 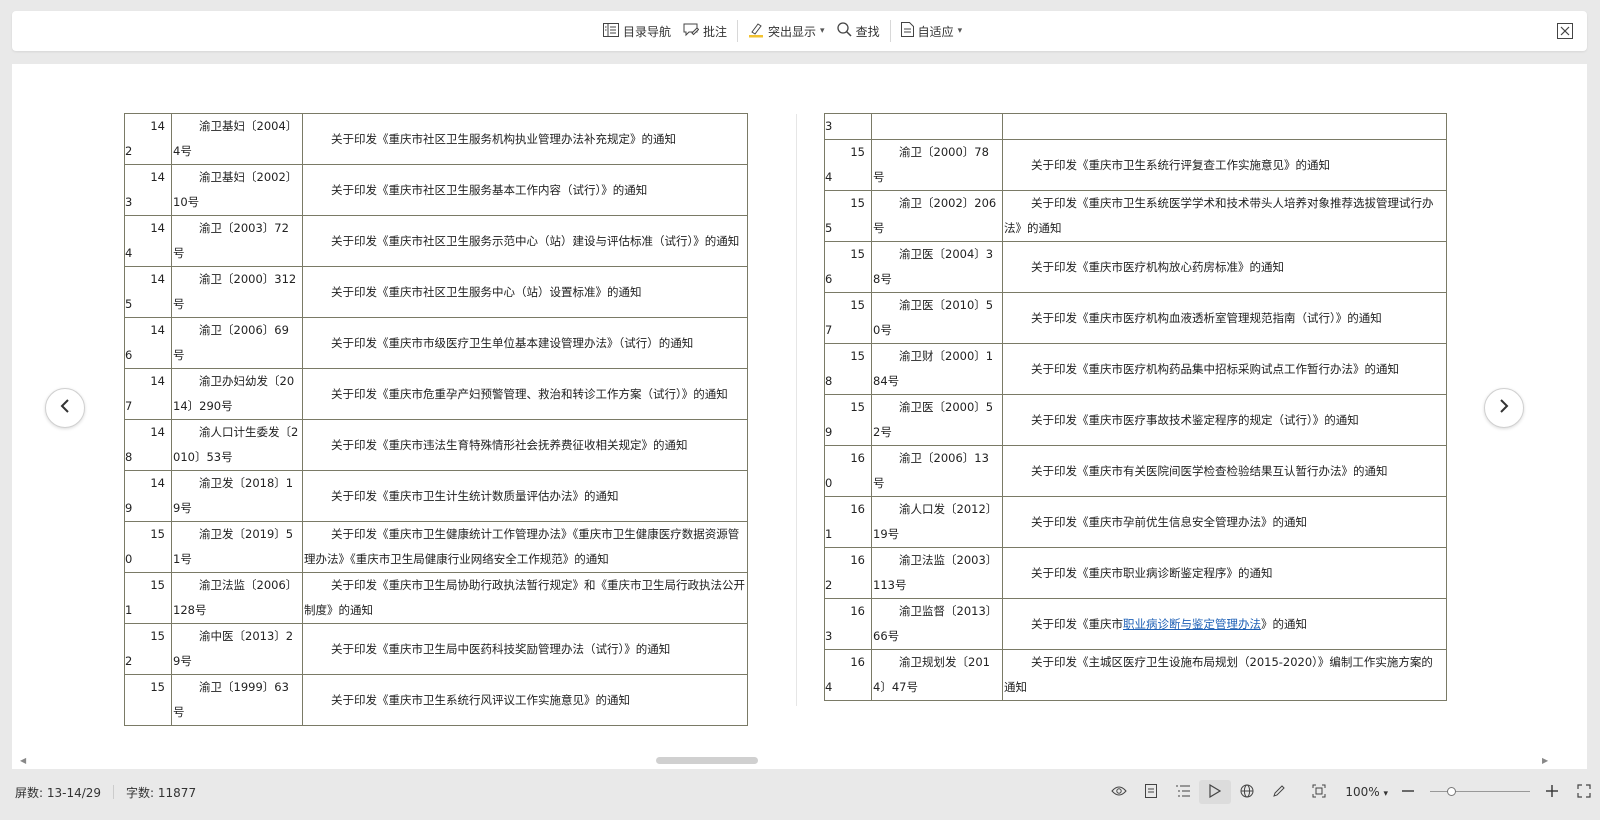 What do you see at coordinates (237, 343) in the screenshot?
I see `document-code-cell: 渝卫〔2006〕69号` at bounding box center [237, 343].